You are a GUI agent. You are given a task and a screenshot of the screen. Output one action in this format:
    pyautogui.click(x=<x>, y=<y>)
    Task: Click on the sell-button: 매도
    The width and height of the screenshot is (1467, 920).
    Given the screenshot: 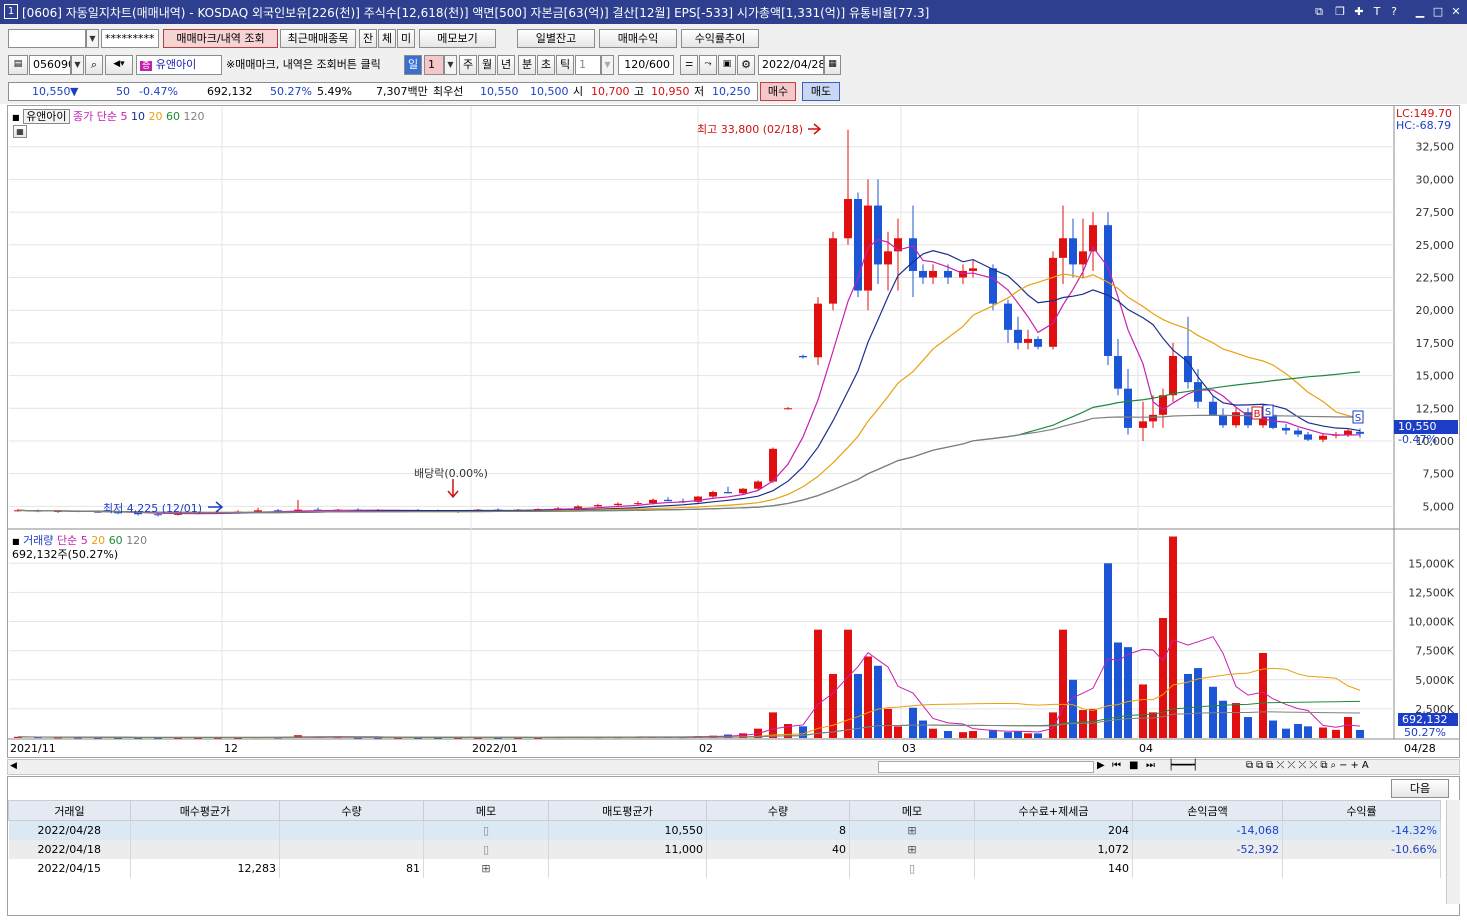 What is the action you would take?
    pyautogui.click(x=821, y=91)
    